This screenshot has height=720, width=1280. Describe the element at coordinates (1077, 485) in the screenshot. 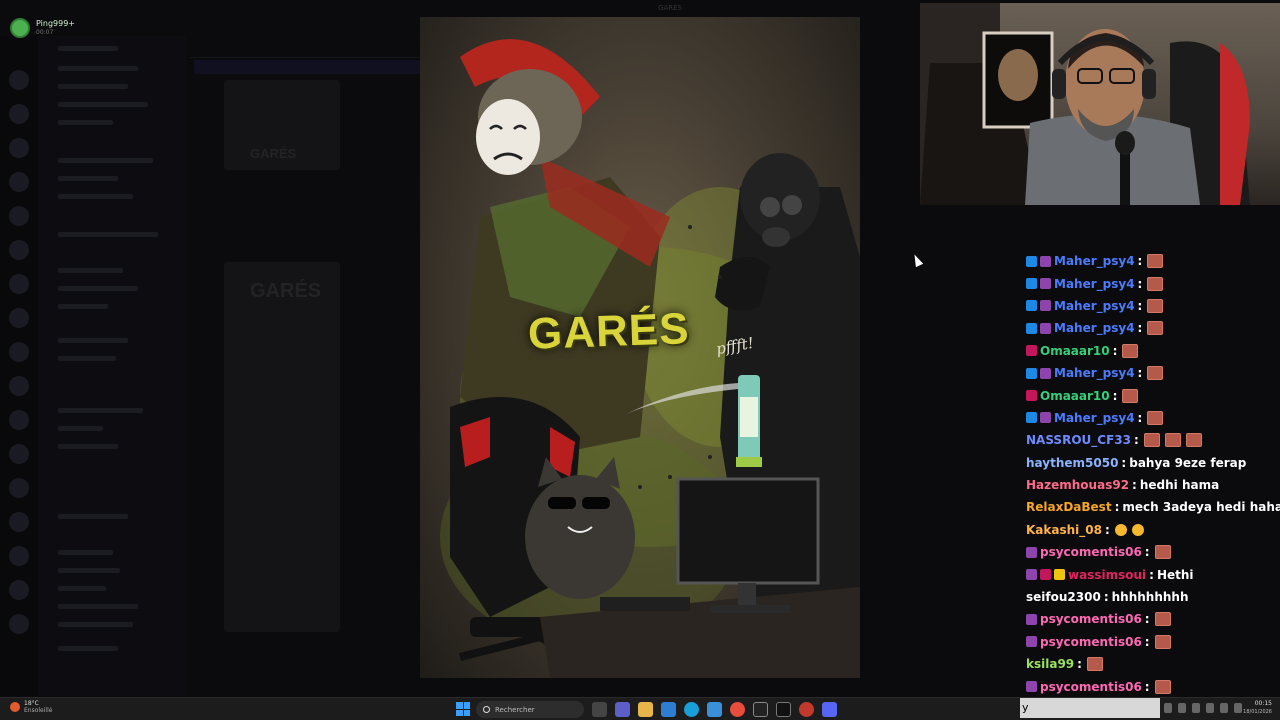

I see `chat-username: Hazemhouas92` at that location.